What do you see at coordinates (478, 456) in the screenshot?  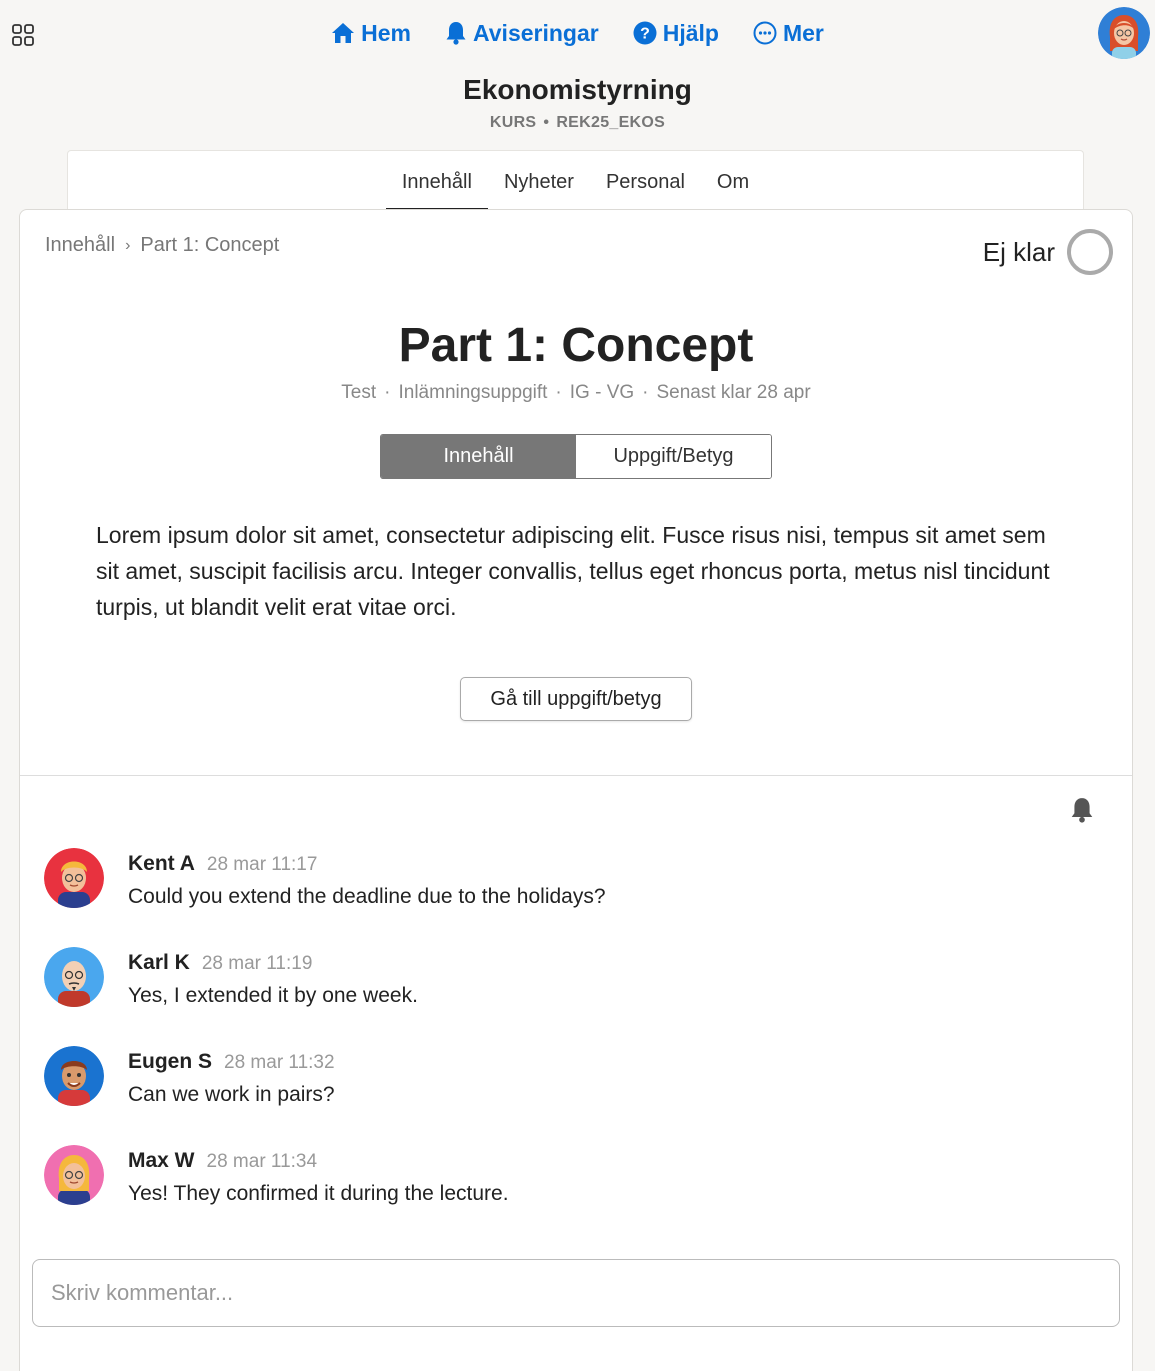 I see `toggle-content: Innehåll` at bounding box center [478, 456].